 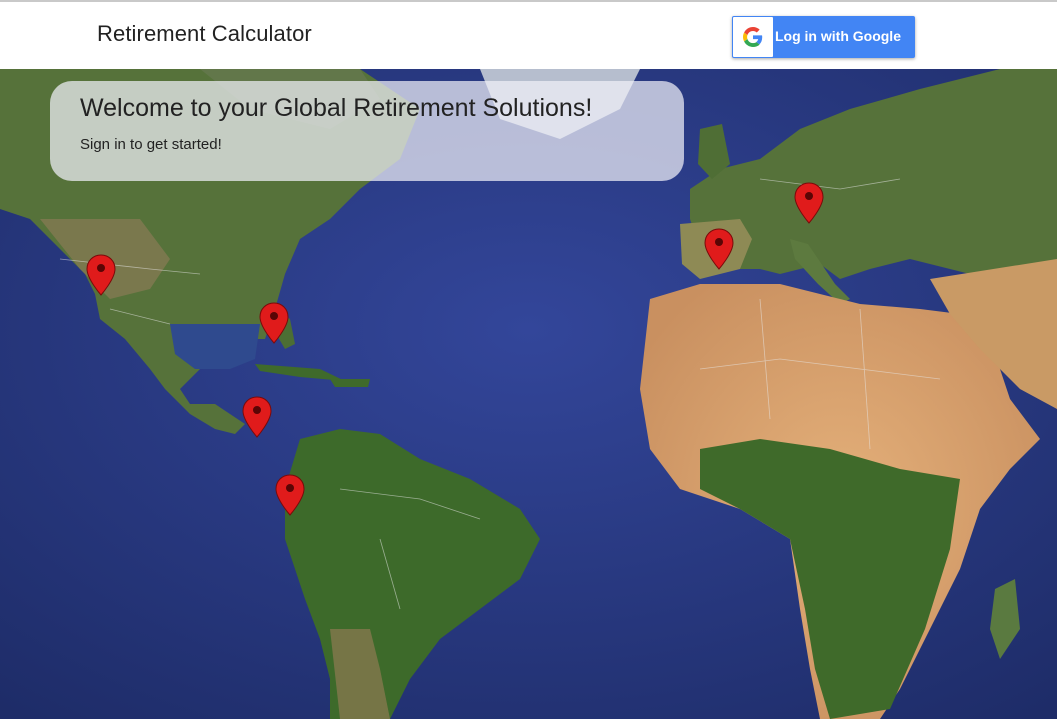 What do you see at coordinates (809, 203) in the screenshot?
I see `marker-croatia-icon` at bounding box center [809, 203].